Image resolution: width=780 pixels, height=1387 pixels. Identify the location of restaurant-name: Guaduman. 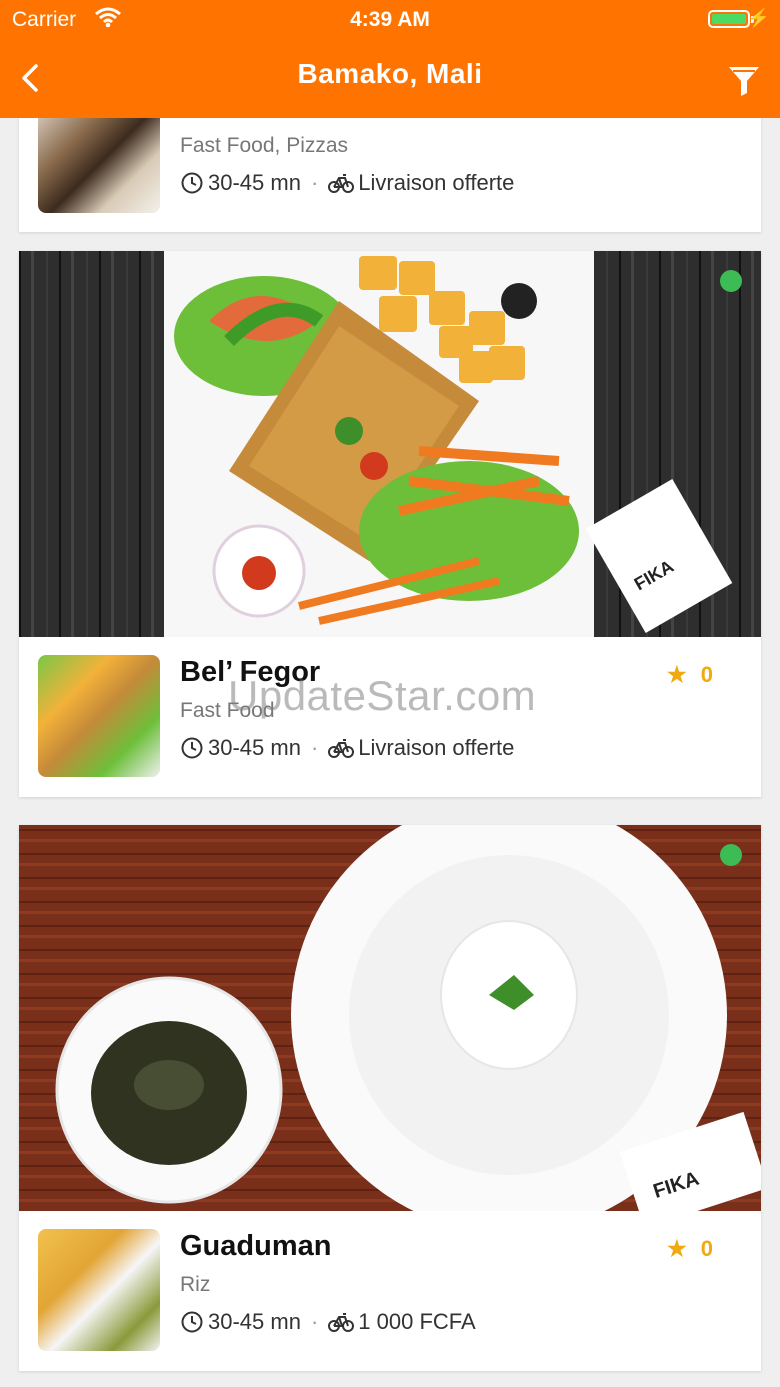
(256, 1246).